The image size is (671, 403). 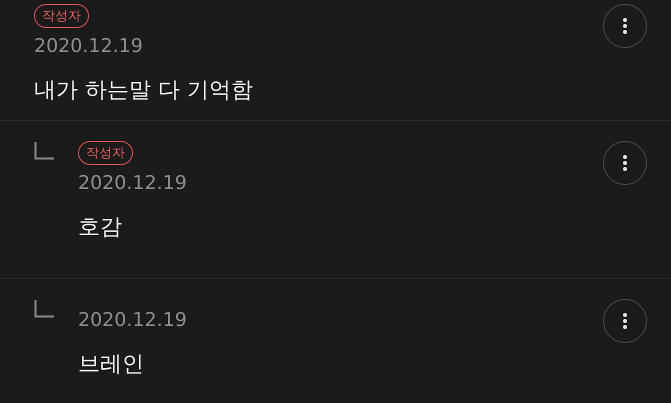 What do you see at coordinates (111, 365) in the screenshot?
I see `comment-text: 브레인` at bounding box center [111, 365].